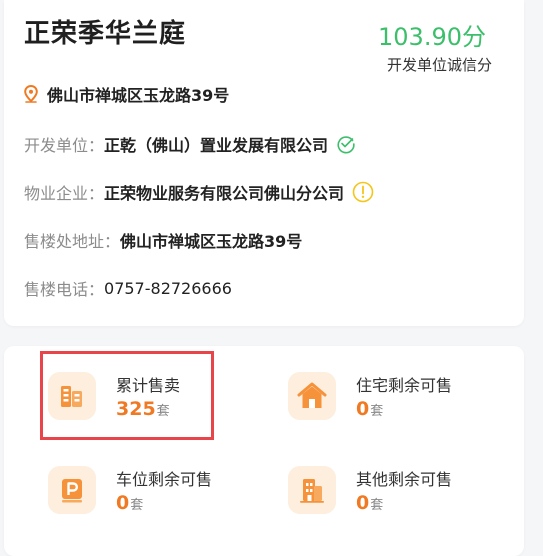  I want to click on sales-phone-row: 售楼电话： 0757-82726666, so click(128, 288).